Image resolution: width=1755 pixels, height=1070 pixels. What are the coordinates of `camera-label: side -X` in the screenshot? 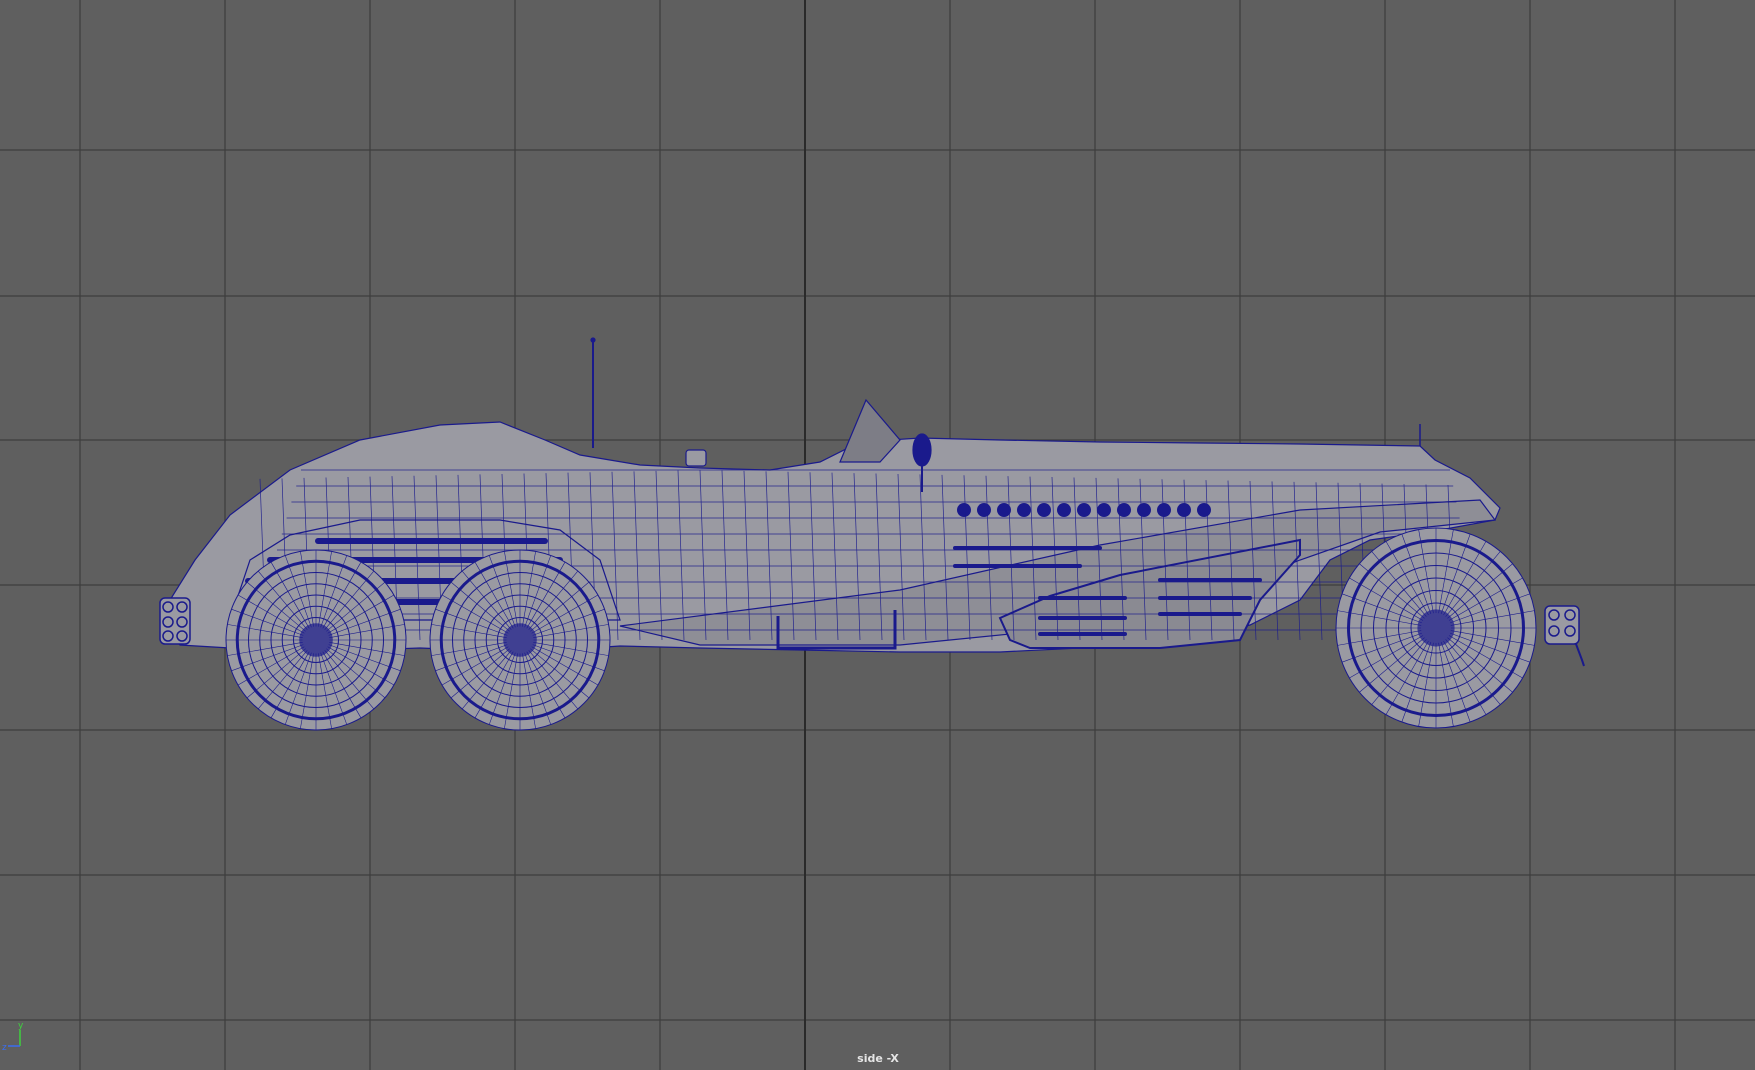 It's located at (878, 1058).